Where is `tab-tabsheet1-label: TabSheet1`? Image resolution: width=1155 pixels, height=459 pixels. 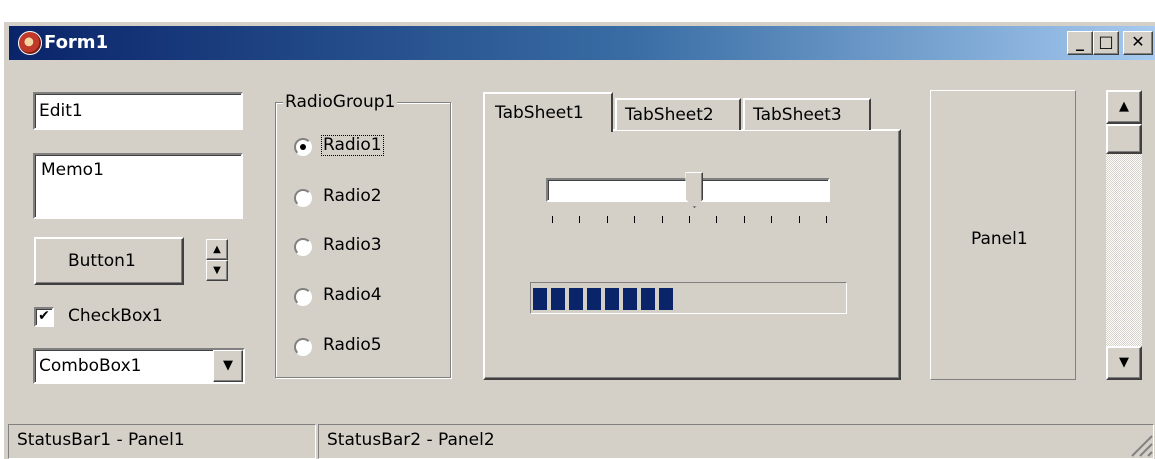
tab-tabsheet1-label: TabSheet1 is located at coordinates (539, 113).